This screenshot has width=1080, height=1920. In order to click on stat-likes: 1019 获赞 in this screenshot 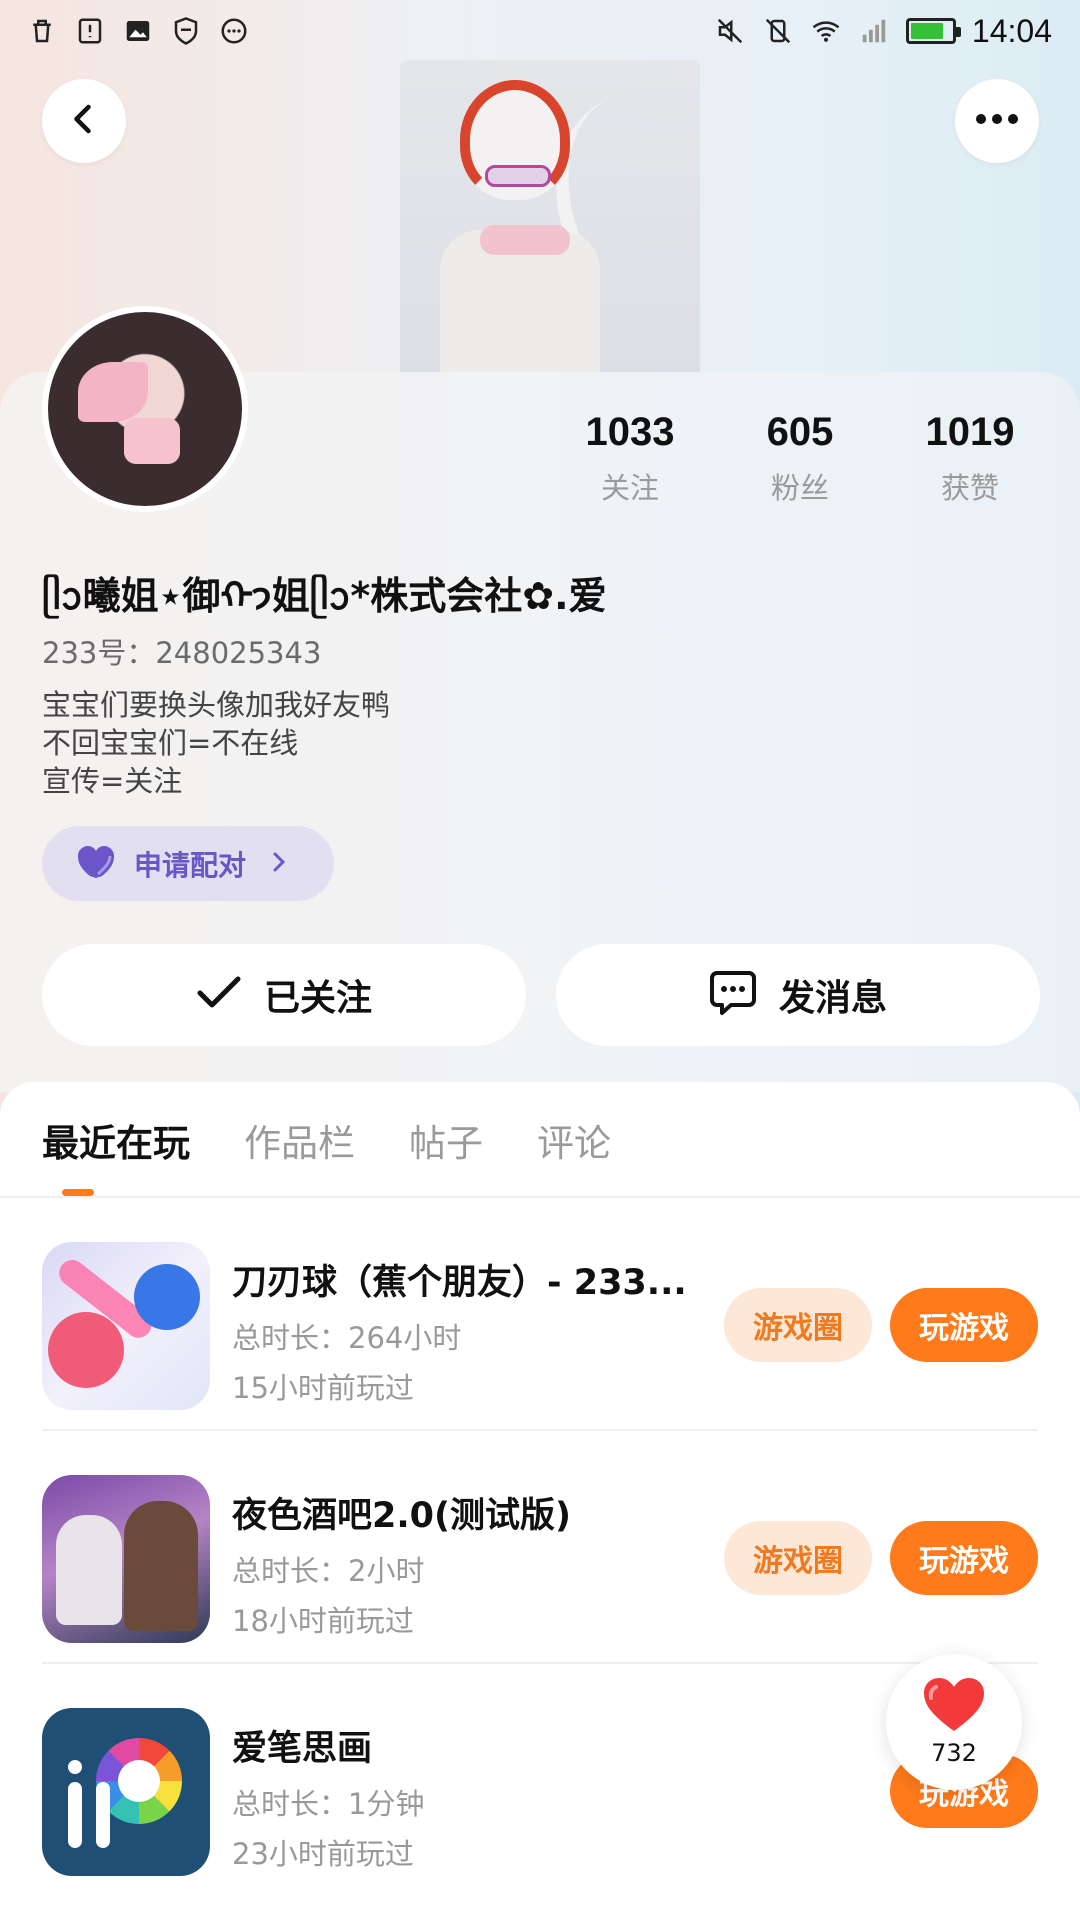, I will do `click(970, 458)`.